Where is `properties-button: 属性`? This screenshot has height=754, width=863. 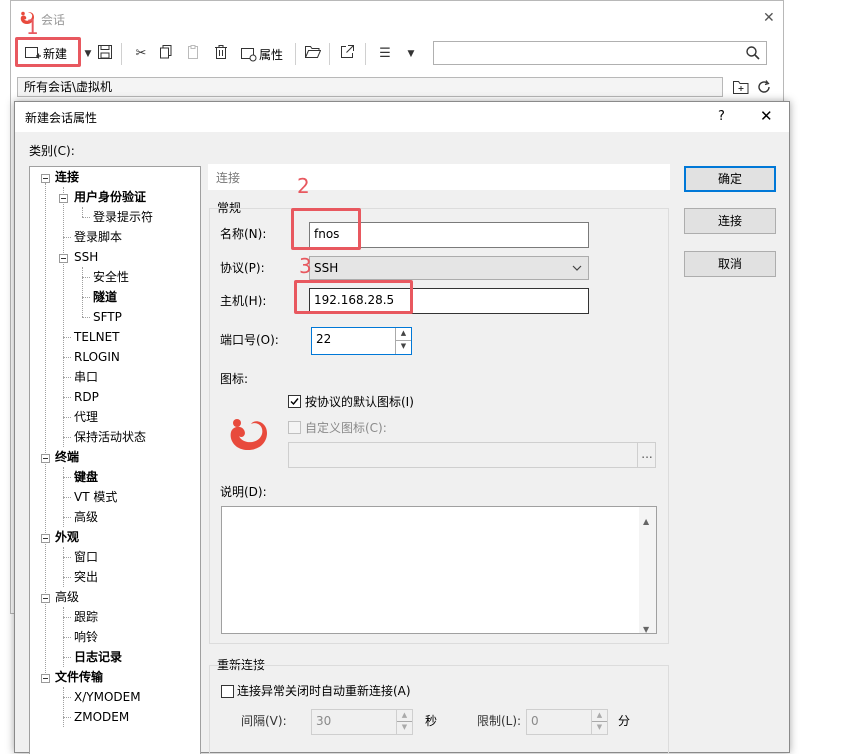 properties-button: 属性 is located at coordinates (264, 54).